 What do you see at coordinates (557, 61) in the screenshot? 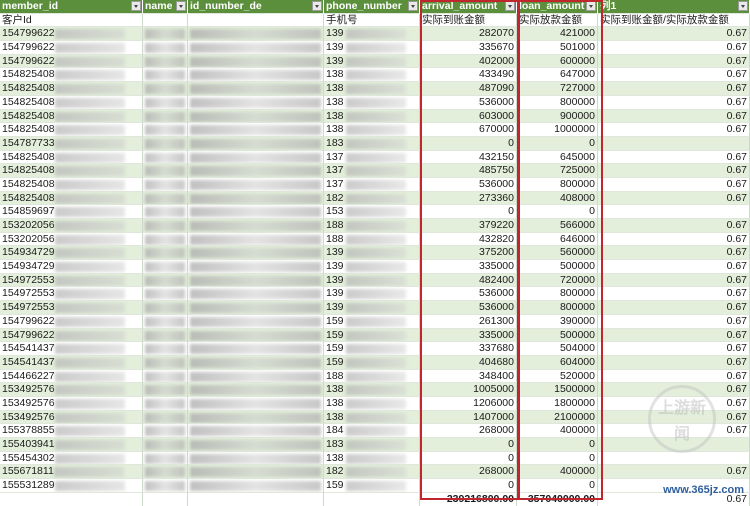
I see `loan-amount-cell: 600000` at bounding box center [557, 61].